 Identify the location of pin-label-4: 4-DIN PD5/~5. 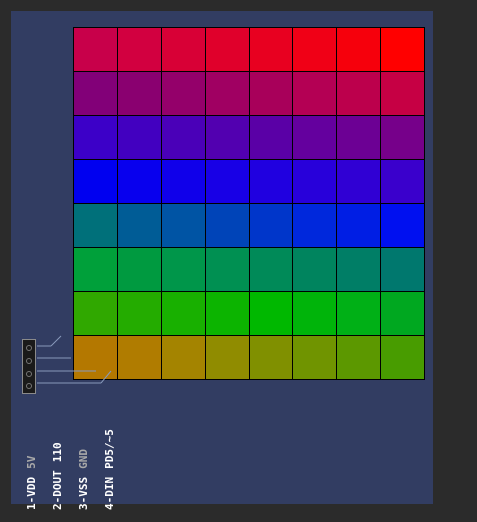
(109, 469).